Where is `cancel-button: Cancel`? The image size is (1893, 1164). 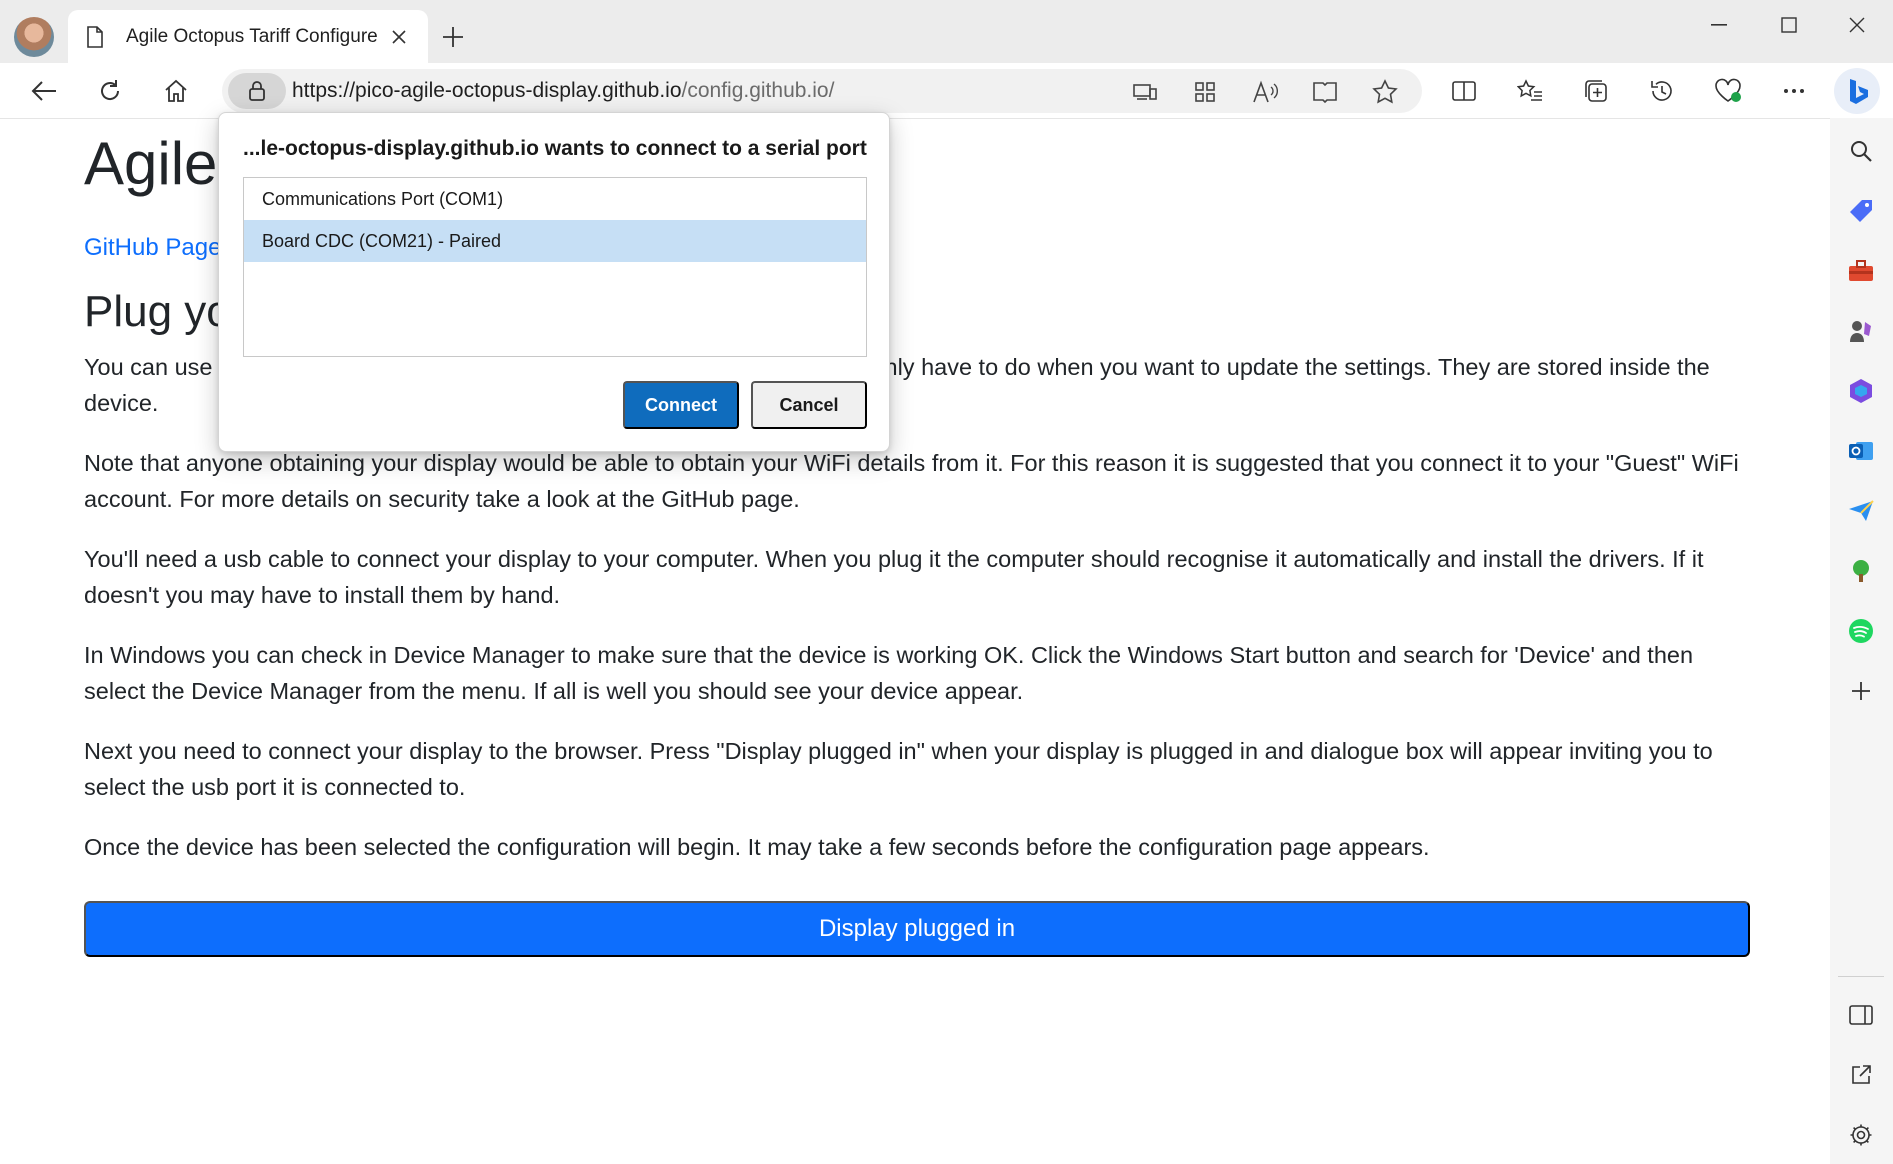 cancel-button: Cancel is located at coordinates (809, 405).